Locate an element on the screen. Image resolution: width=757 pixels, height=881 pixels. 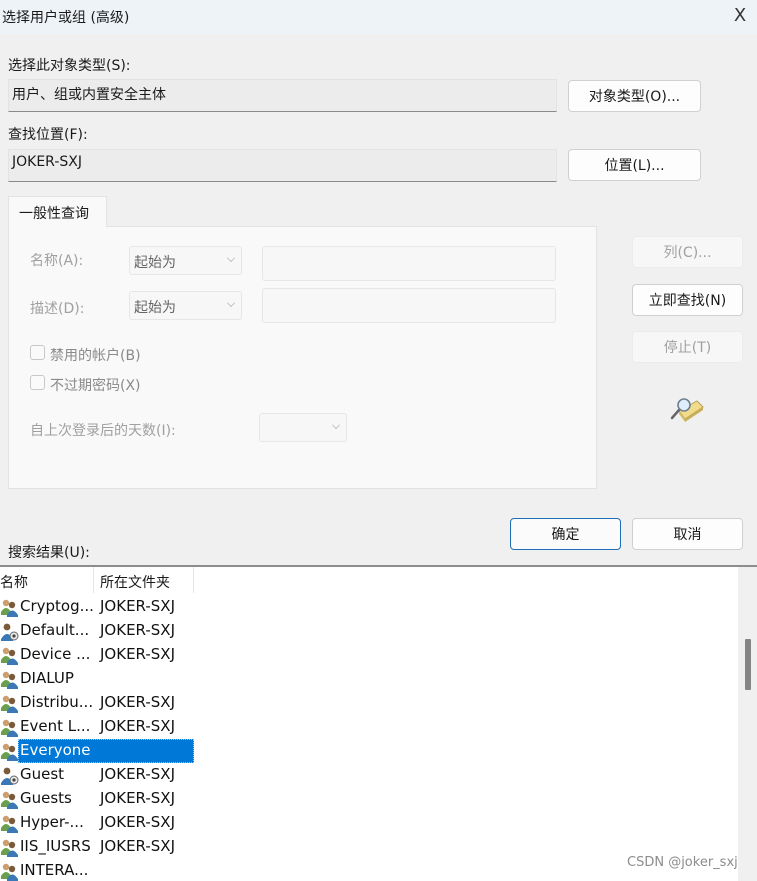
tab-common-queries: 一般性查询 is located at coordinates (57, 211).